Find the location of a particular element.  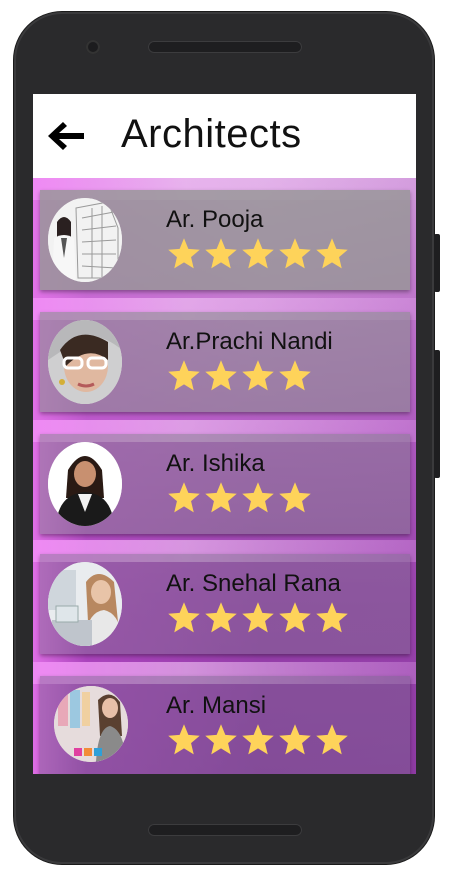

architect-card: Ar. Mansi is located at coordinates (225, 725).